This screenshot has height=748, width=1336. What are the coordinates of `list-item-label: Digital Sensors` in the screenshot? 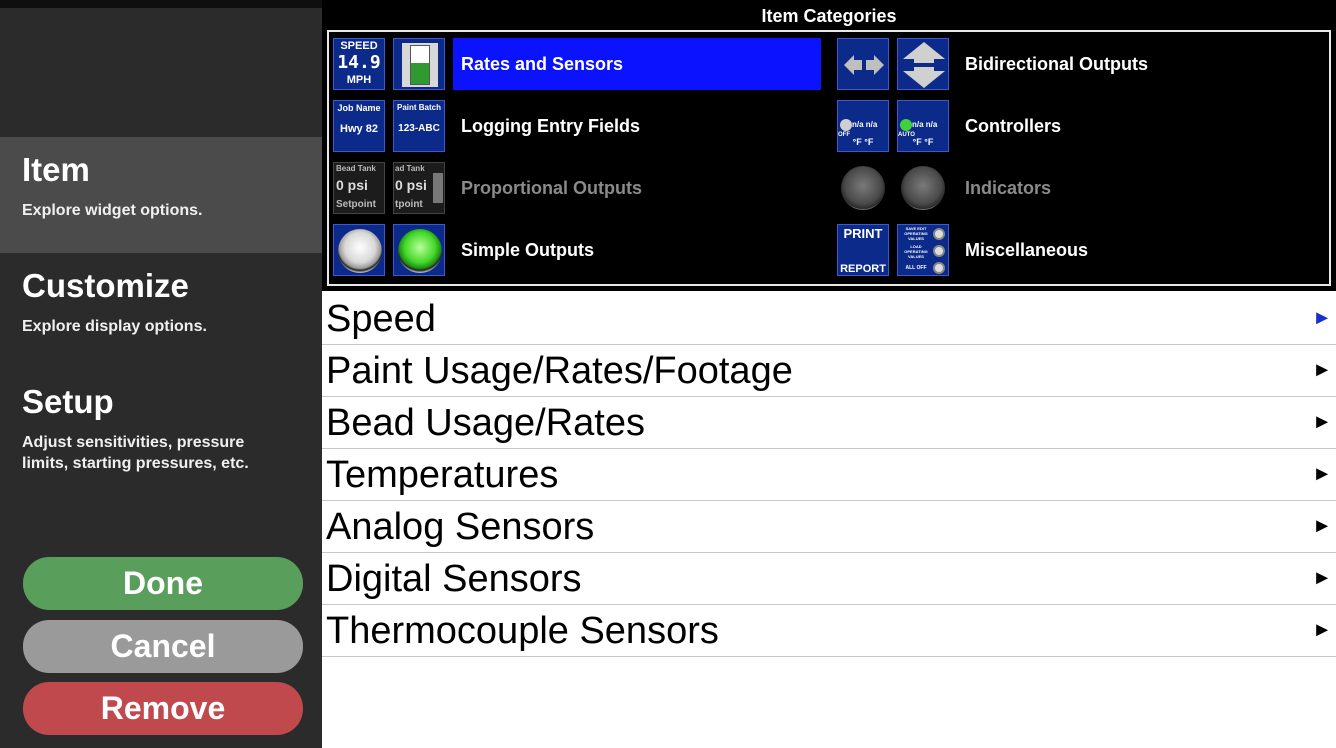 It's located at (454, 578).